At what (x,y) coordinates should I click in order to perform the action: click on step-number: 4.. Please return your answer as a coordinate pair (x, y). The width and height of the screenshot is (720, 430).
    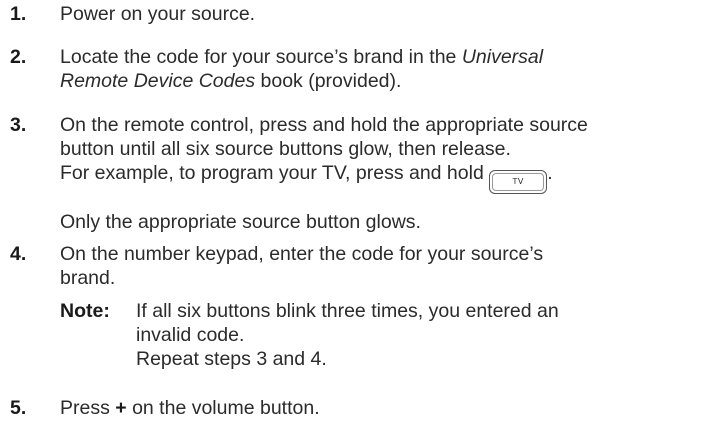
    Looking at the image, I should click on (18, 254).